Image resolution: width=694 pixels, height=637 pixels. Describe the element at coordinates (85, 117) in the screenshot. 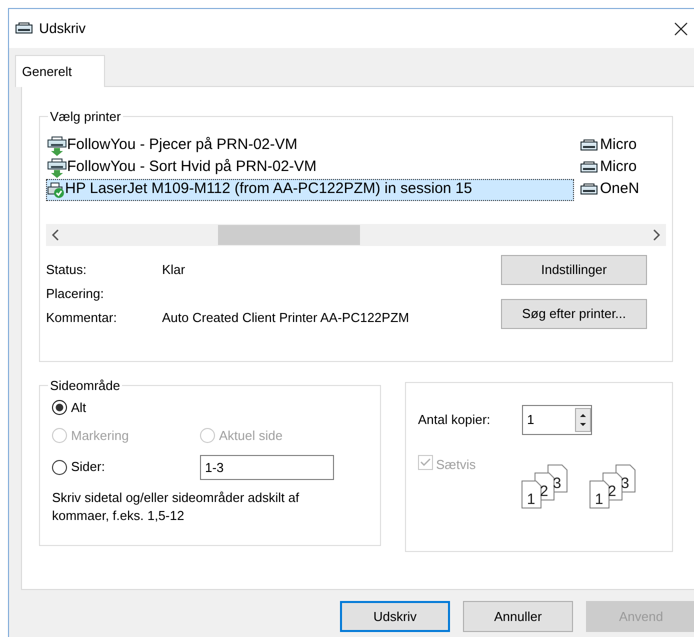

I see `group-title: Vælg printer` at that location.